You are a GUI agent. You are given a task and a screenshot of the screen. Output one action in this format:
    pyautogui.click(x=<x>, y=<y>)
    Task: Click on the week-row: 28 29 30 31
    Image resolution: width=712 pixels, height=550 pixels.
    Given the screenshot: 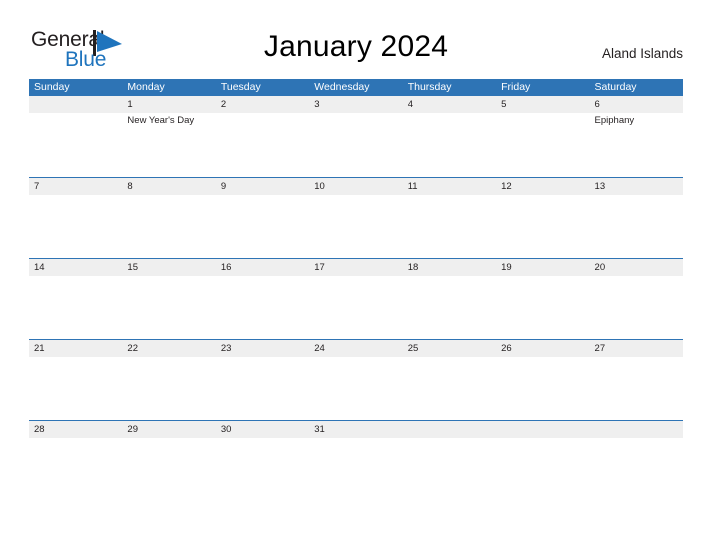 What is the action you would take?
    pyautogui.click(x=356, y=460)
    